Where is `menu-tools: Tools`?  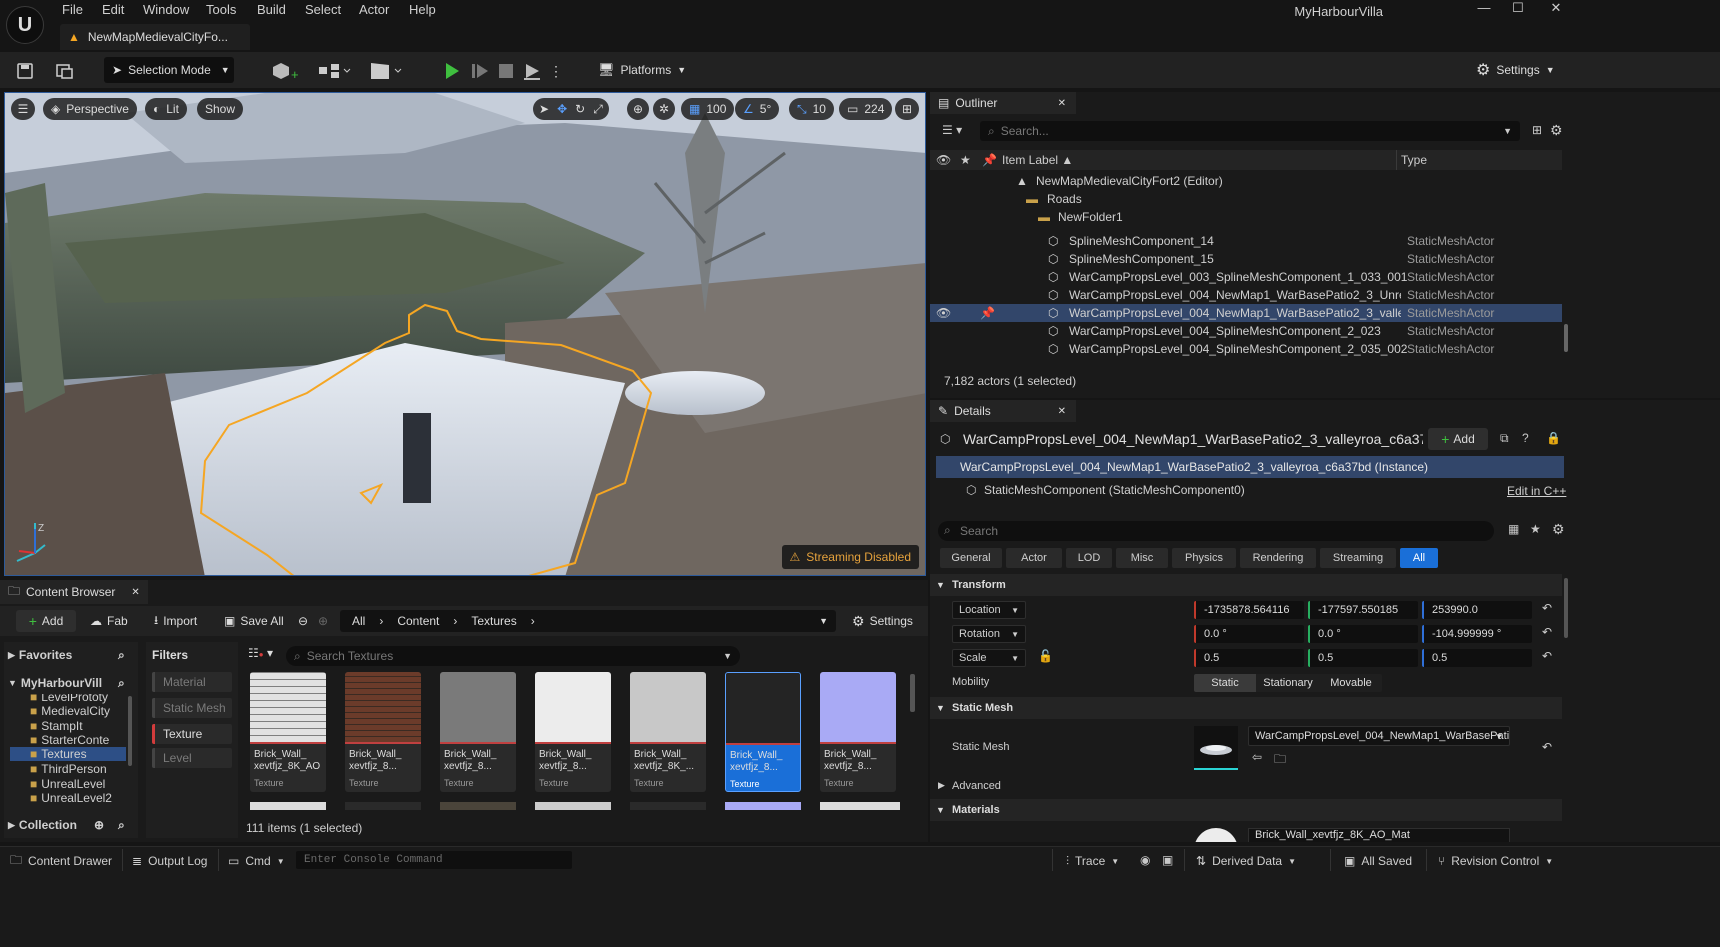 menu-tools: Tools is located at coordinates (221, 9).